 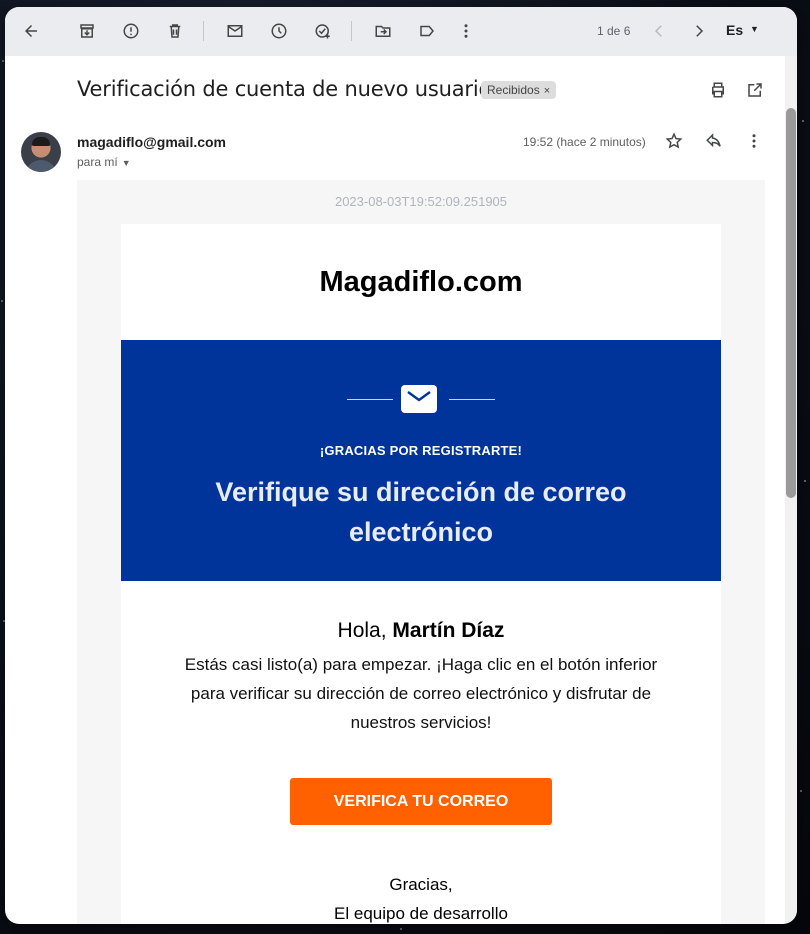 What do you see at coordinates (513, 90) in the screenshot?
I see `inbox-label-text: Recibidos` at bounding box center [513, 90].